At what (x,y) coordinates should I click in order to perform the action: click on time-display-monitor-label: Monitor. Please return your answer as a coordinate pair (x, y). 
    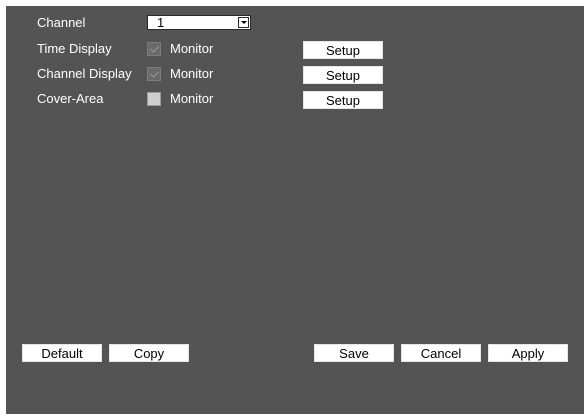
    Looking at the image, I should click on (192, 48).